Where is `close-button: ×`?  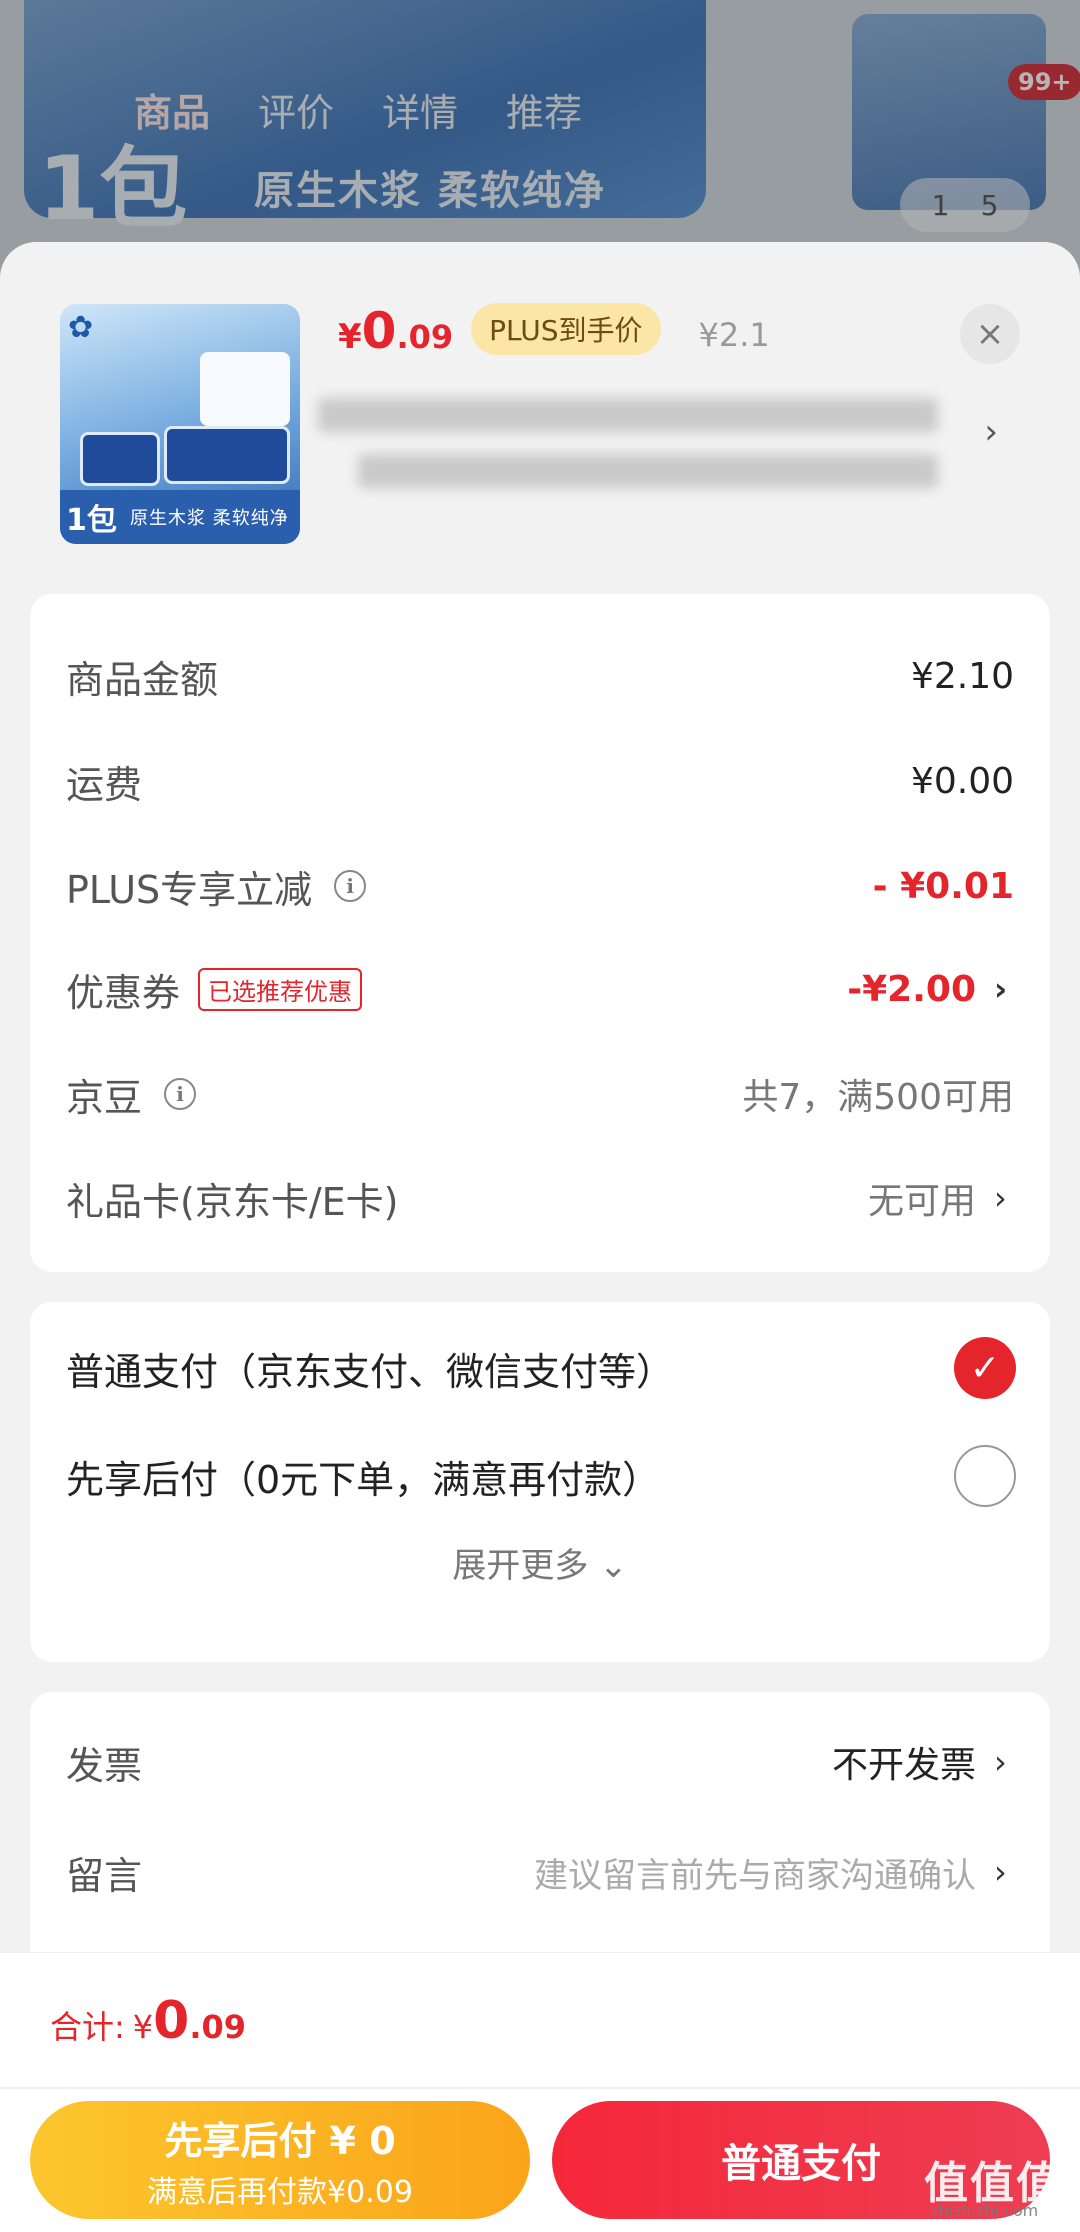
close-button: × is located at coordinates (990, 334).